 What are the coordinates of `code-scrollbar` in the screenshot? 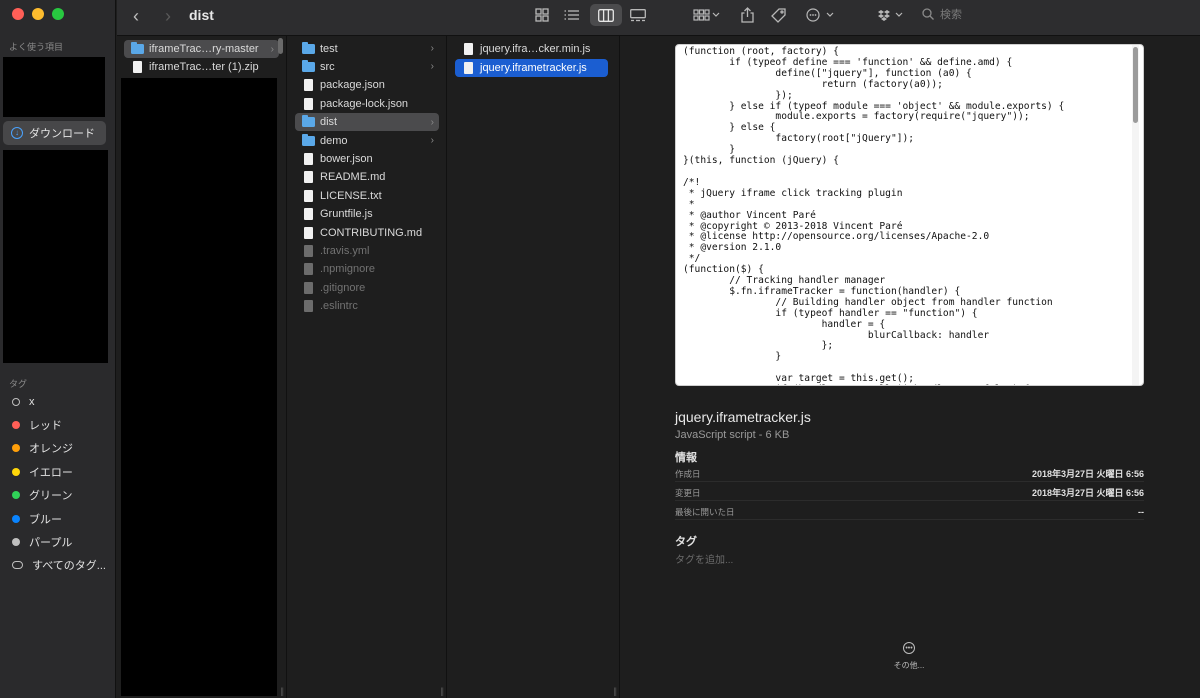 It's located at (1135, 215).